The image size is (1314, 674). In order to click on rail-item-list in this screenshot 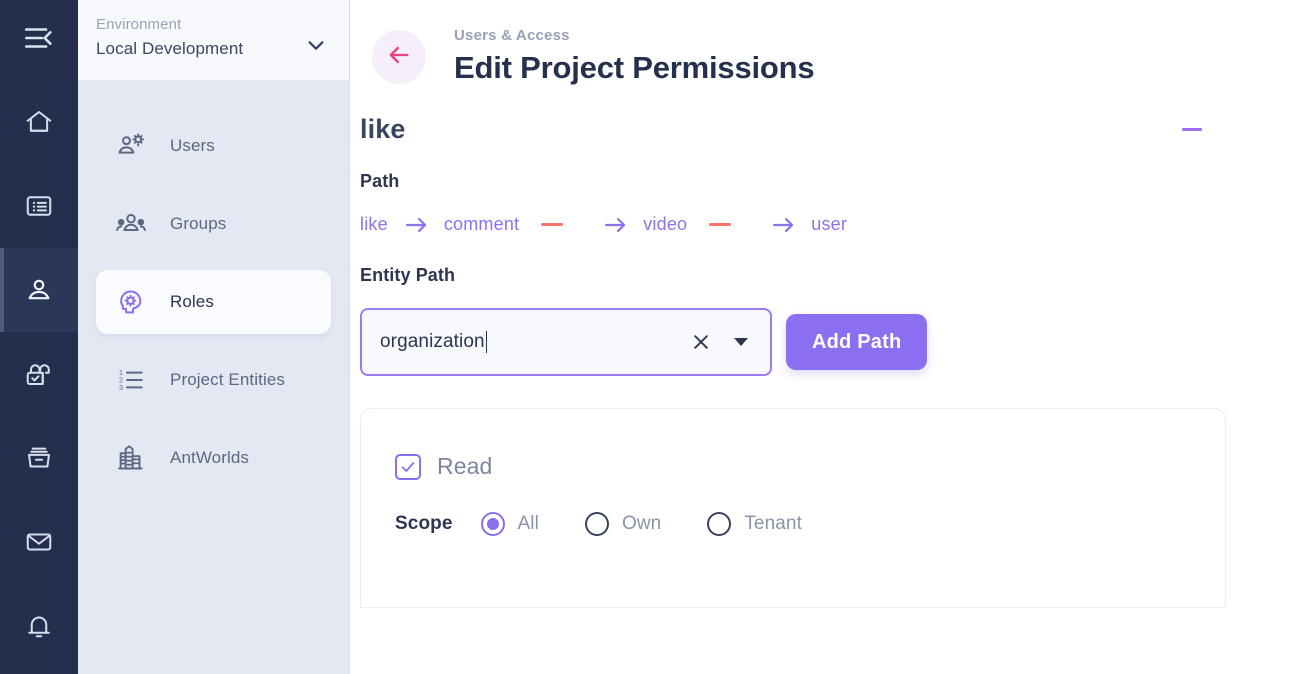, I will do `click(39, 377)`.